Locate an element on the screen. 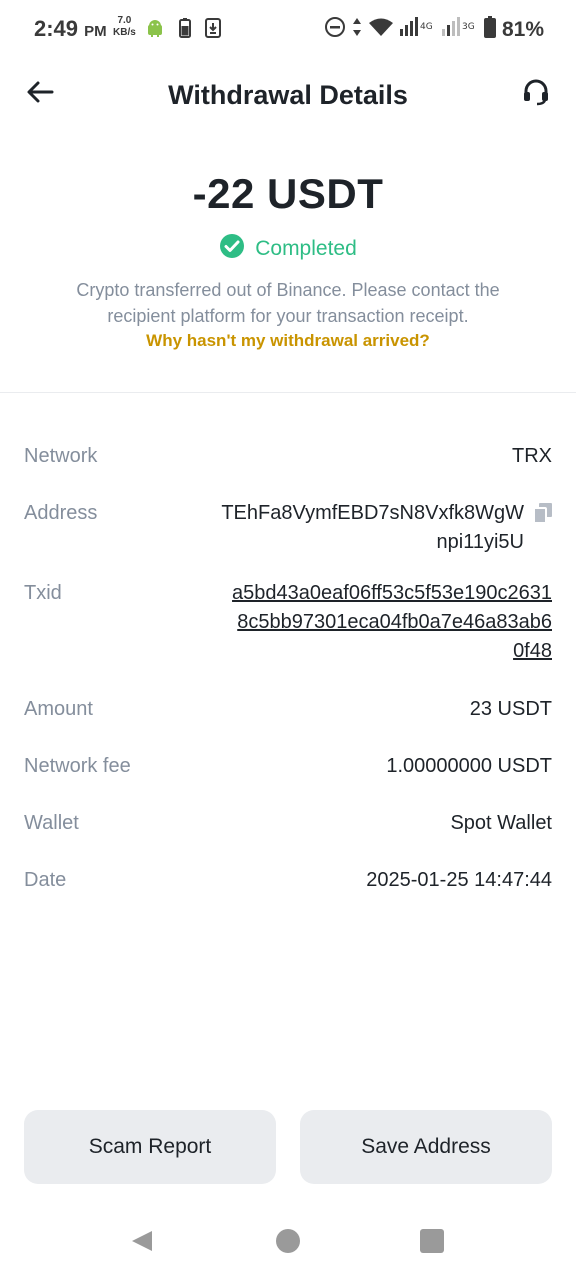 This screenshot has height=1280, width=576. scam-report-button: Scam Report is located at coordinates (150, 1147).